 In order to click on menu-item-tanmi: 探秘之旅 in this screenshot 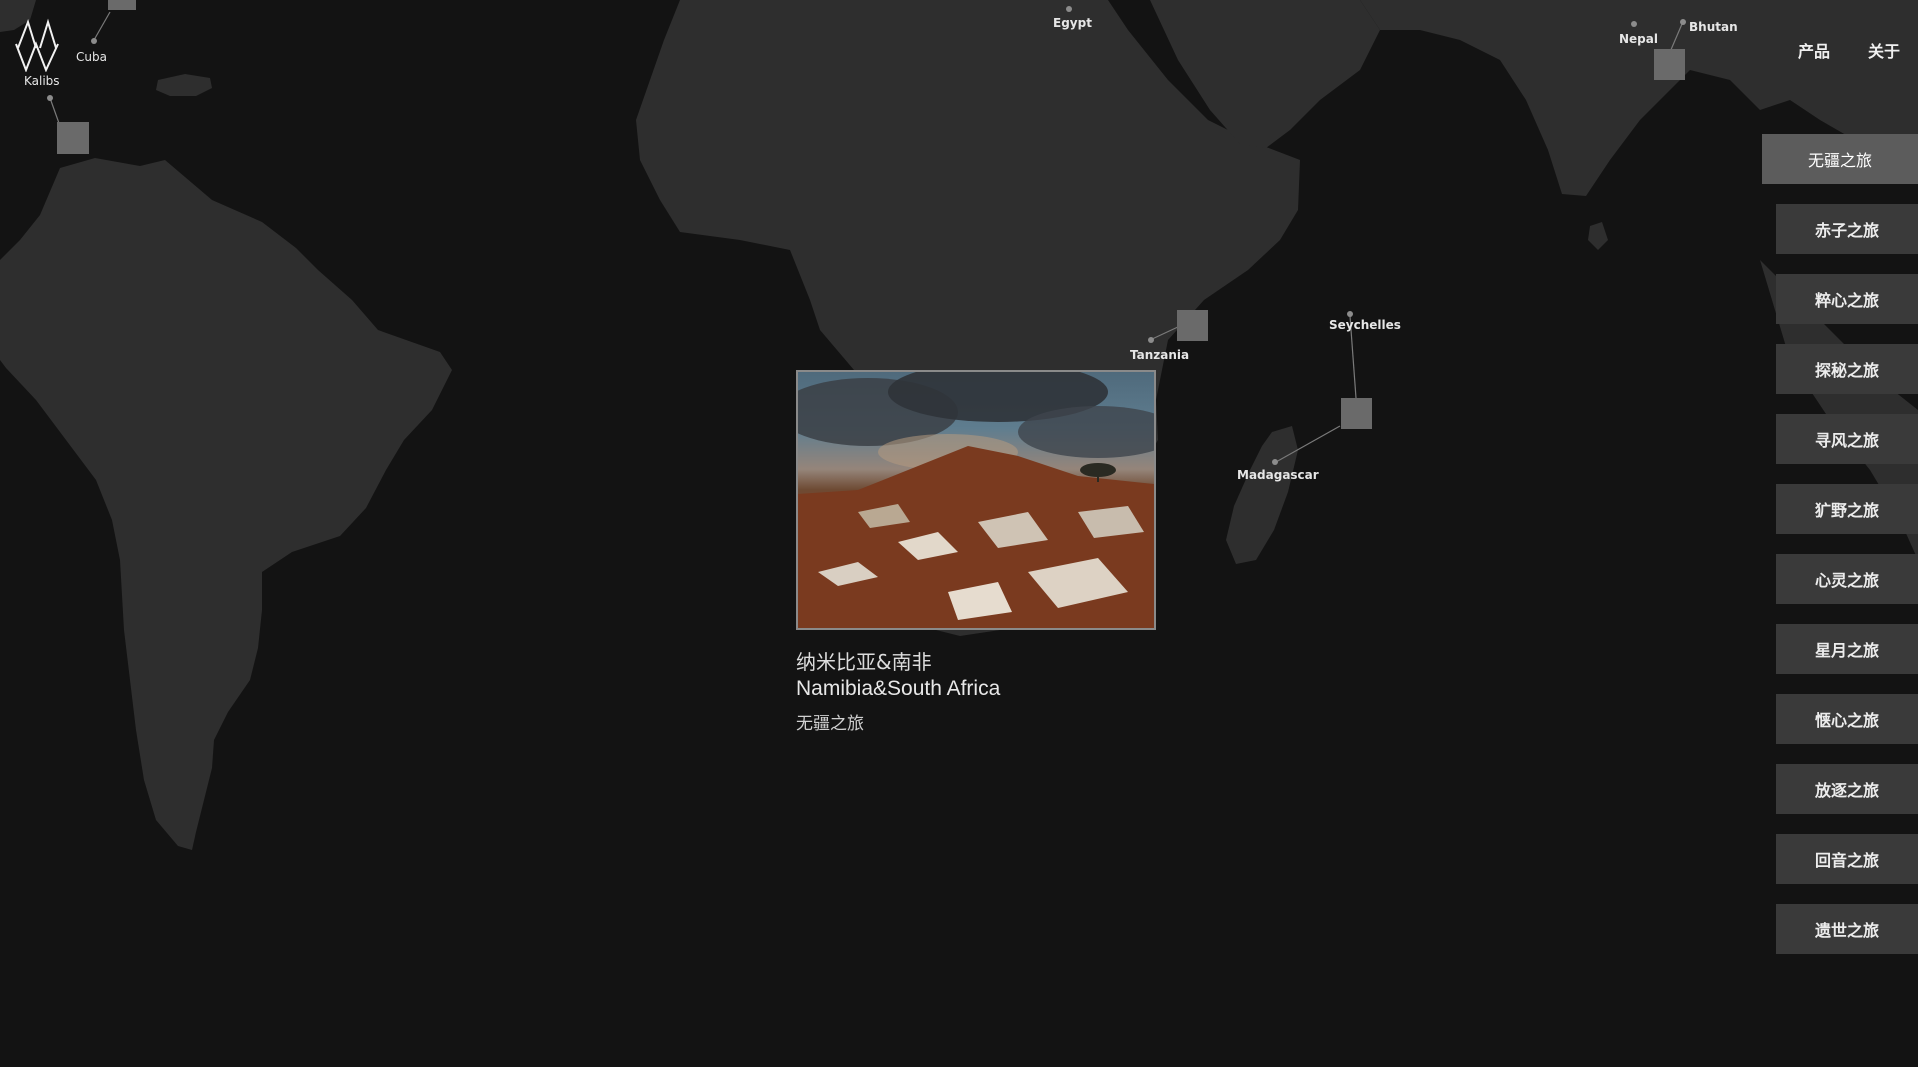, I will do `click(1847, 369)`.